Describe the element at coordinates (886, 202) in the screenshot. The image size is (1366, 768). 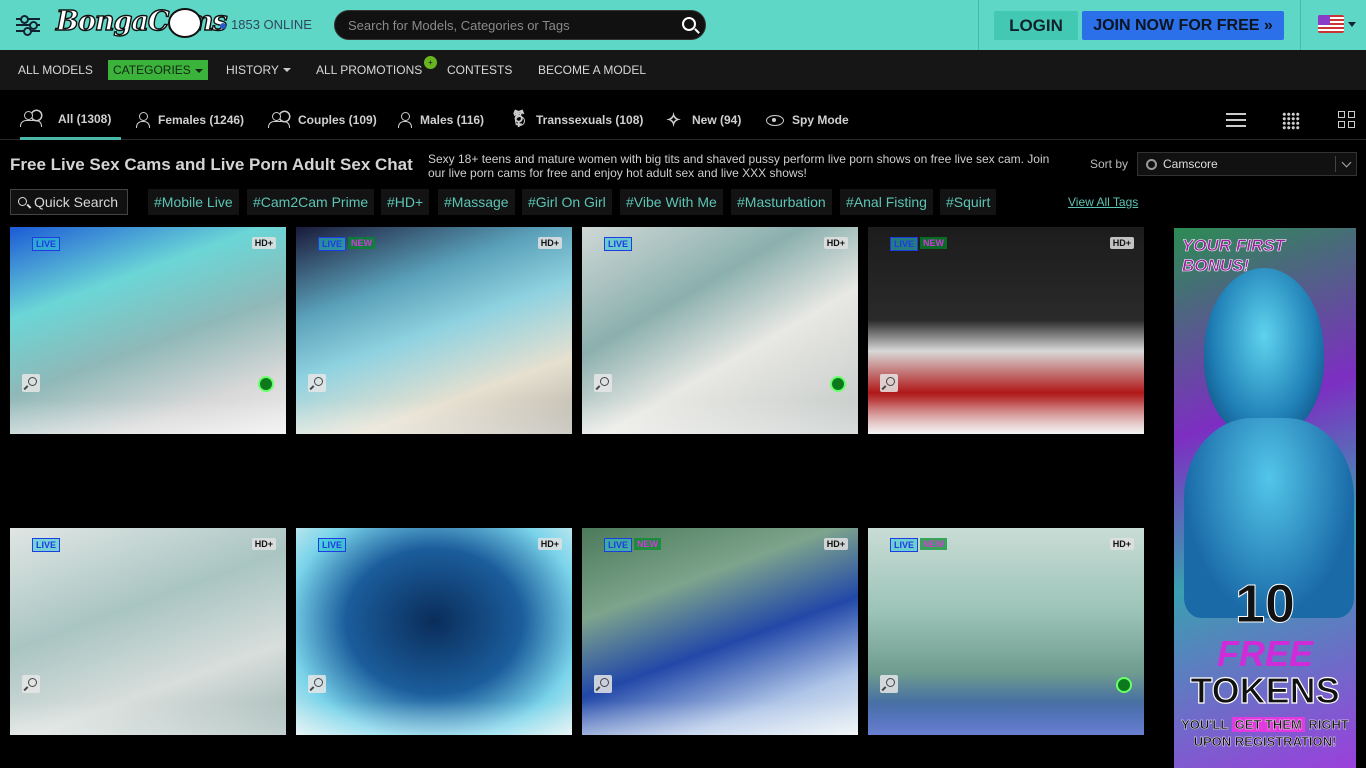
I see `tag-link: #Anal Fisting` at that location.